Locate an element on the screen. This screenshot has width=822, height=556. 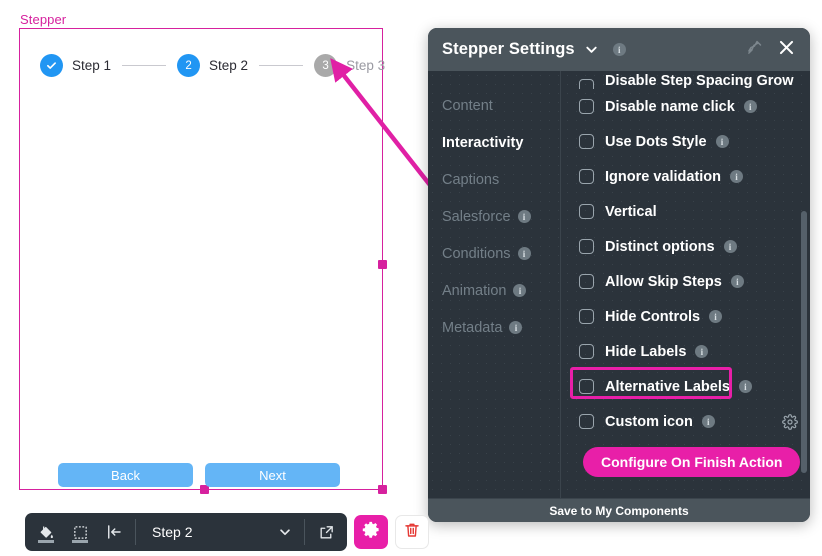
step-1-circle is located at coordinates (51, 65).